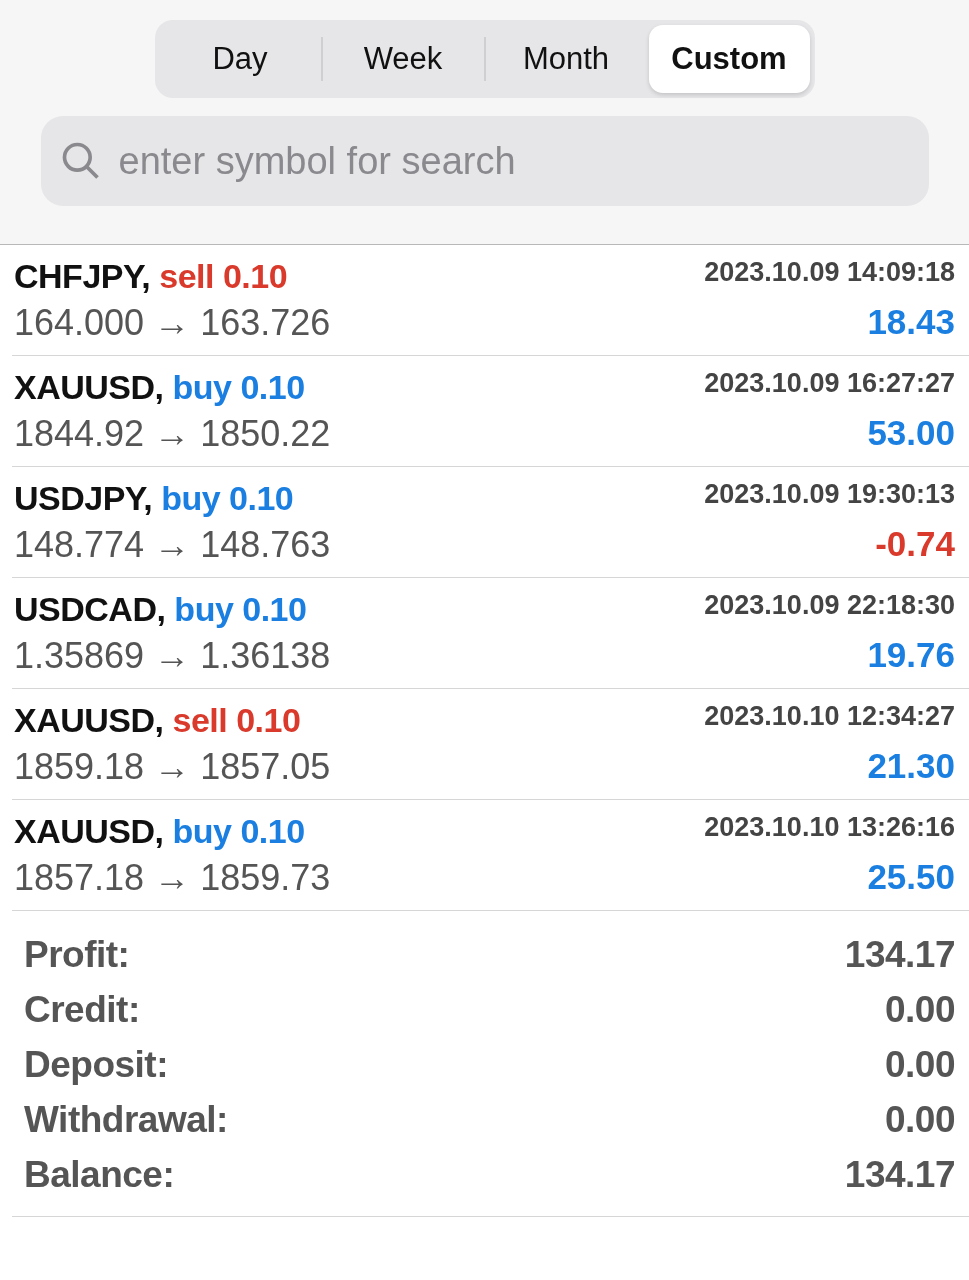 The image size is (969, 1280). Describe the element at coordinates (96, 1064) in the screenshot. I see `summary-label: Deposit:` at that location.